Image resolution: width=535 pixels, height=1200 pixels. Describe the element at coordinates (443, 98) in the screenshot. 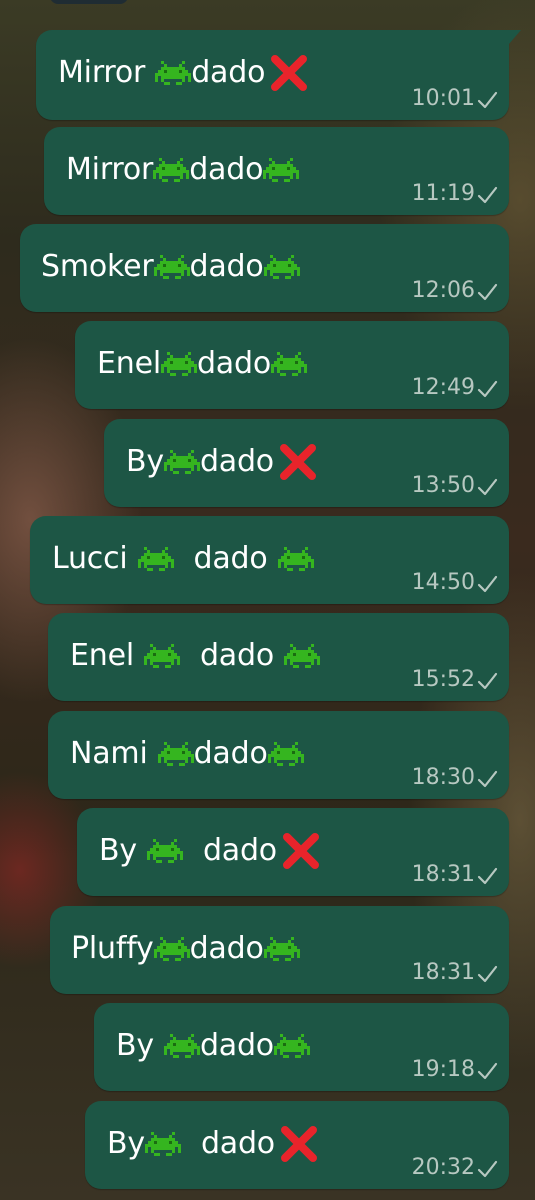

I see `message-time: 10:01` at that location.